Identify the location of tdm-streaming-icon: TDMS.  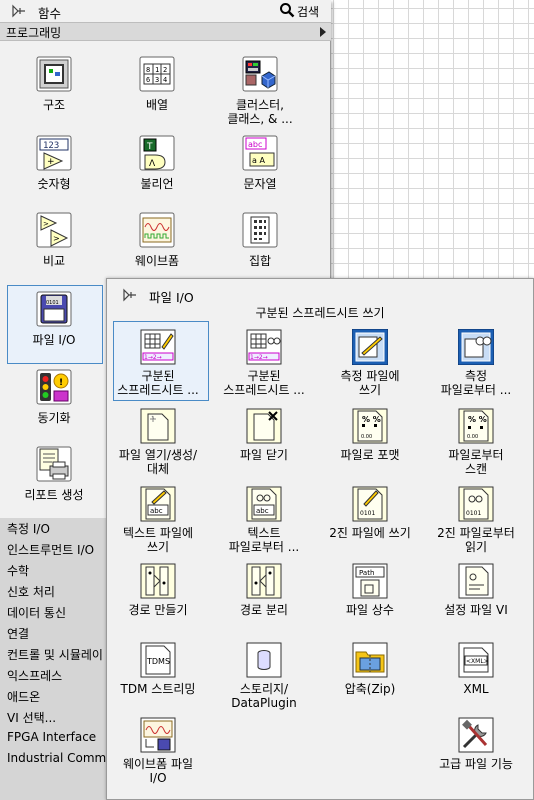
(158, 660).